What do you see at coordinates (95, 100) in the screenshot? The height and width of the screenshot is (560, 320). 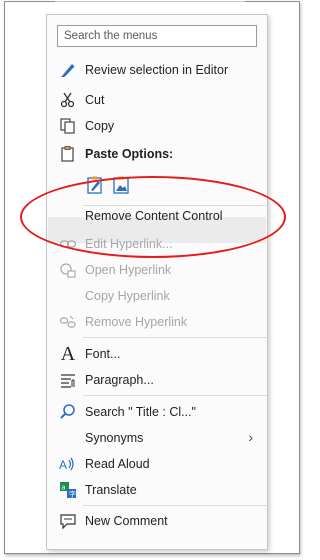 I see `menu-item-label: Cut` at bounding box center [95, 100].